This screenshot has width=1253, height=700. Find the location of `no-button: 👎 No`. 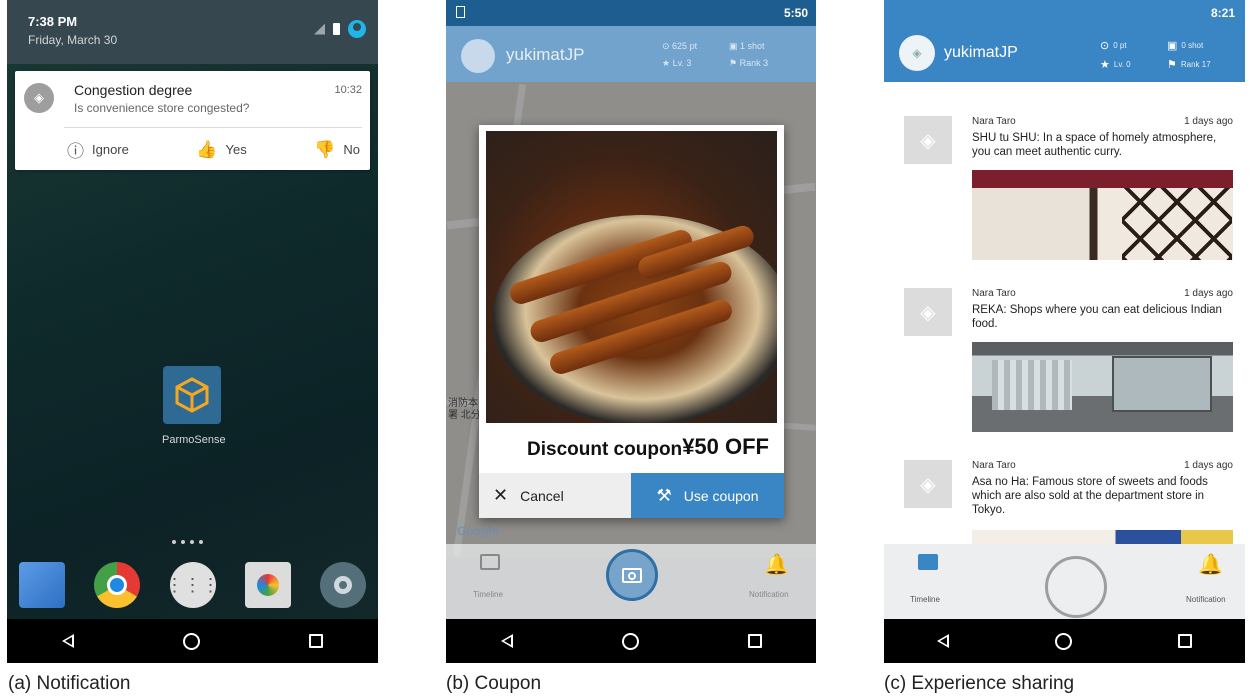

no-button: 👎 No is located at coordinates (337, 149).